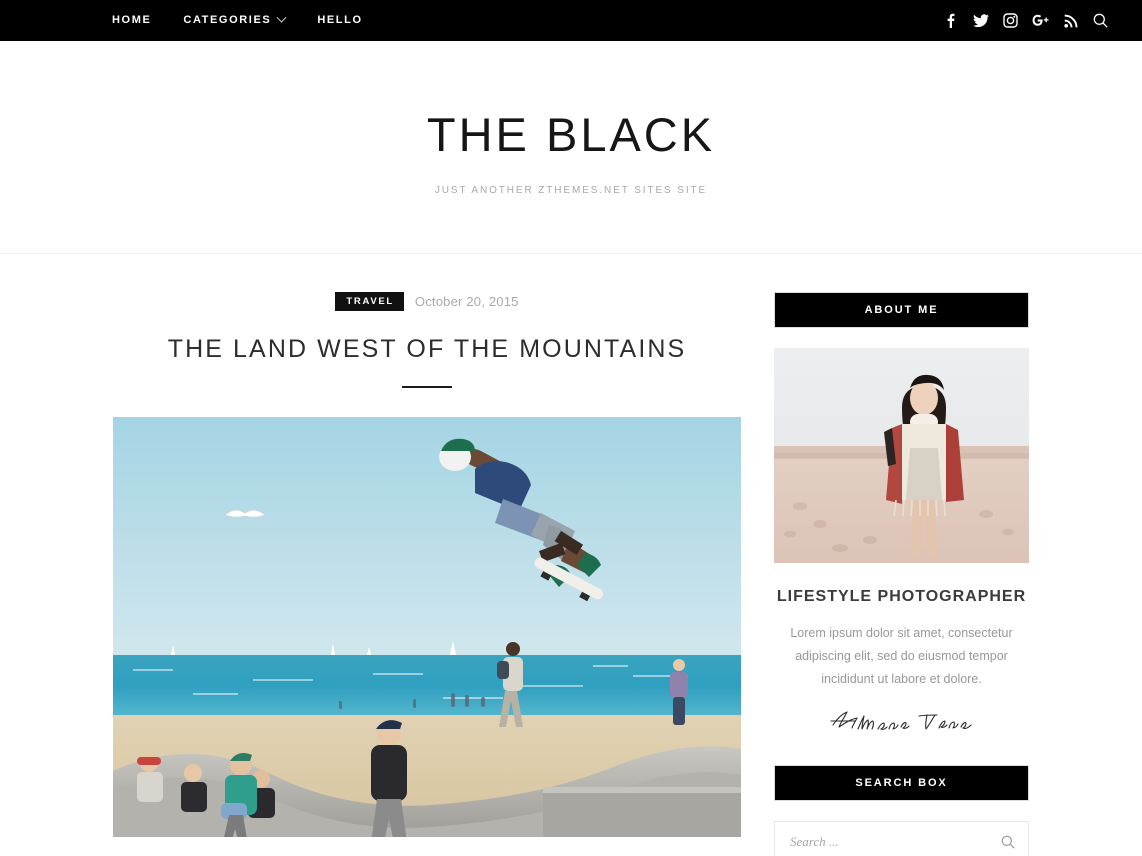 The image size is (1142, 856). I want to click on signature-icon, so click(900, 721).